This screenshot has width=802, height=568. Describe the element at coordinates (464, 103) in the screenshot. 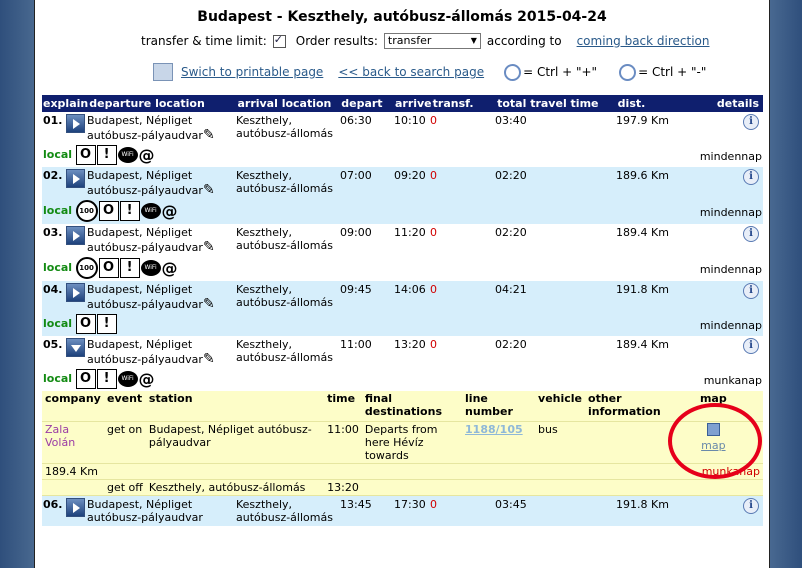

I see `col-transf: transf.` at that location.